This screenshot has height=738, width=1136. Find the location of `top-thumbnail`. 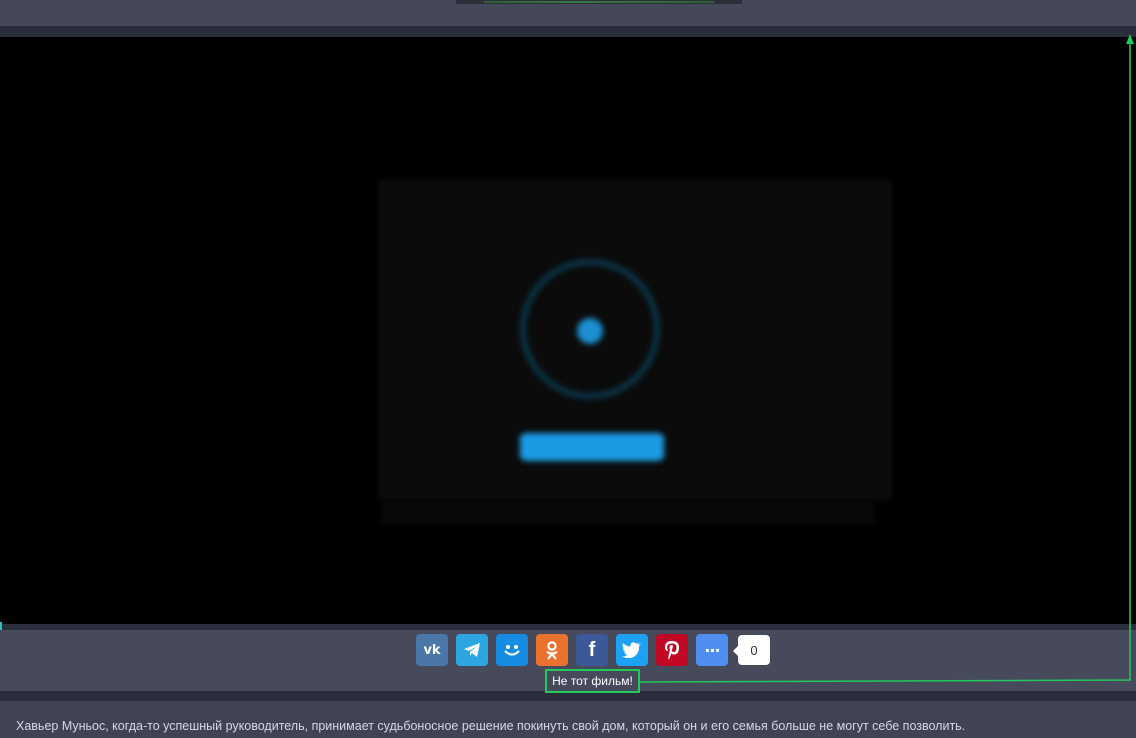

top-thumbnail is located at coordinates (599, 2).